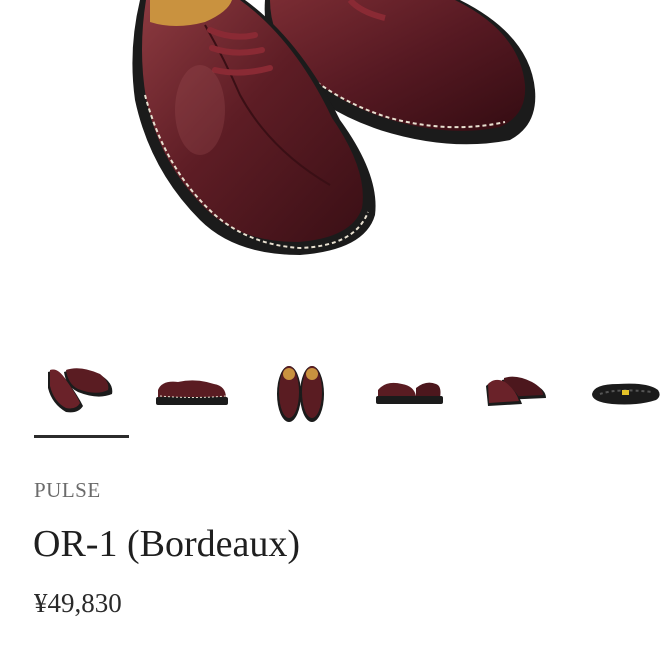 The width and height of the screenshot is (669, 669). I want to click on thumbnail-side-profile, so click(193, 394).